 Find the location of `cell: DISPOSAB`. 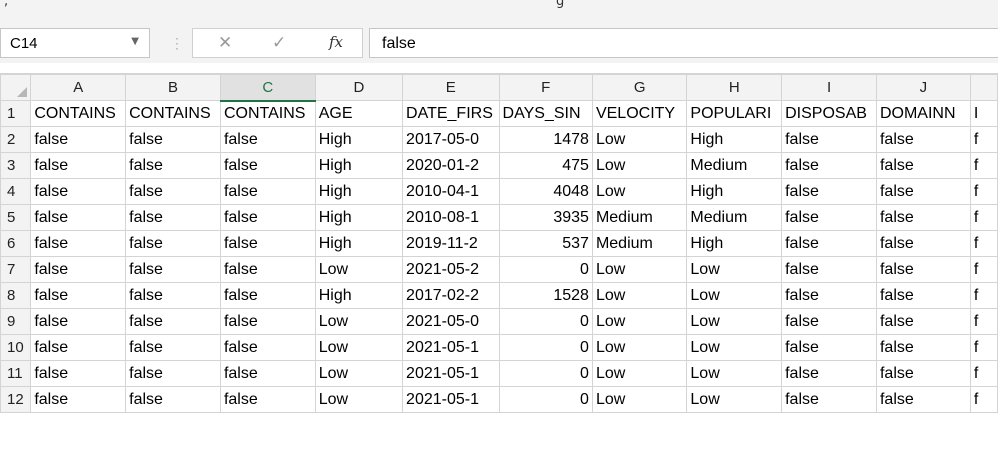

cell: DISPOSAB is located at coordinates (829, 113).